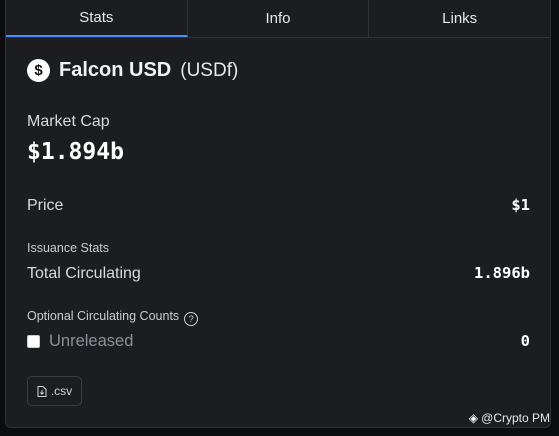 Image resolution: width=559 pixels, height=436 pixels. I want to click on watermark: ◈ @Crypto PM, so click(509, 418).